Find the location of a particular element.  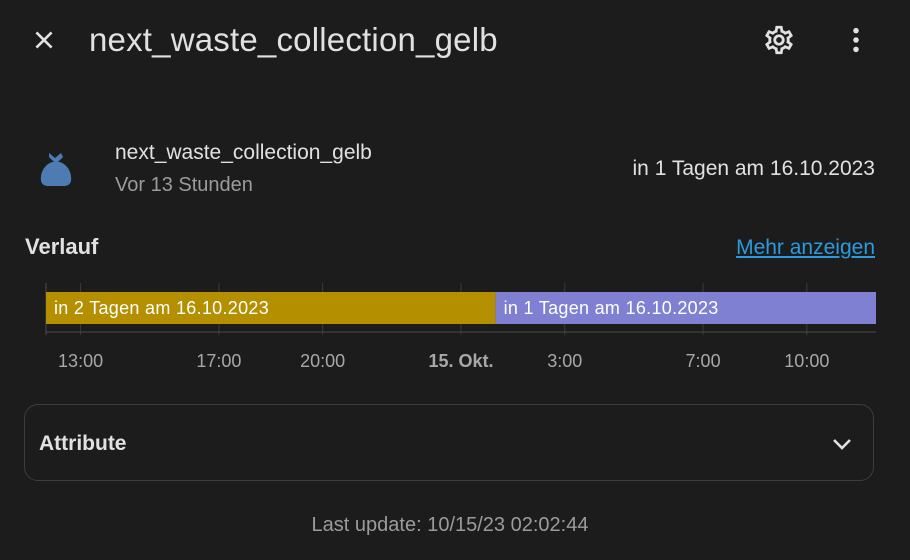

more-options-button is located at coordinates (856, 40).